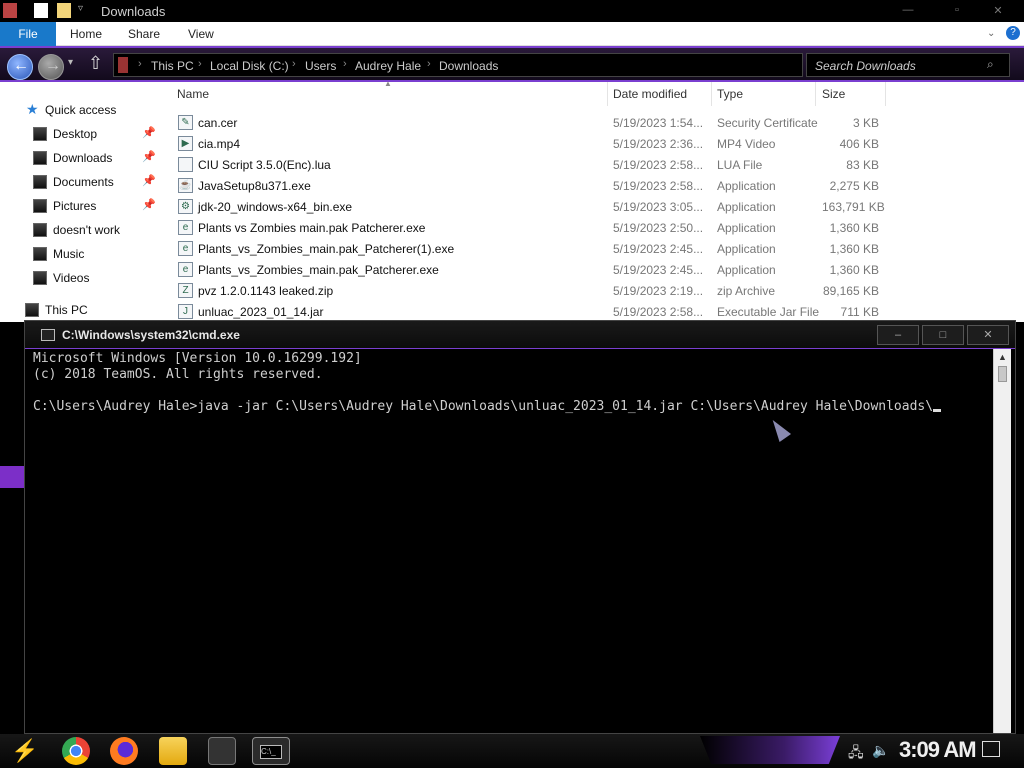 This screenshot has width=1024, height=768. Describe the element at coordinates (908, 10) in the screenshot. I see `minimize-button: —` at that location.